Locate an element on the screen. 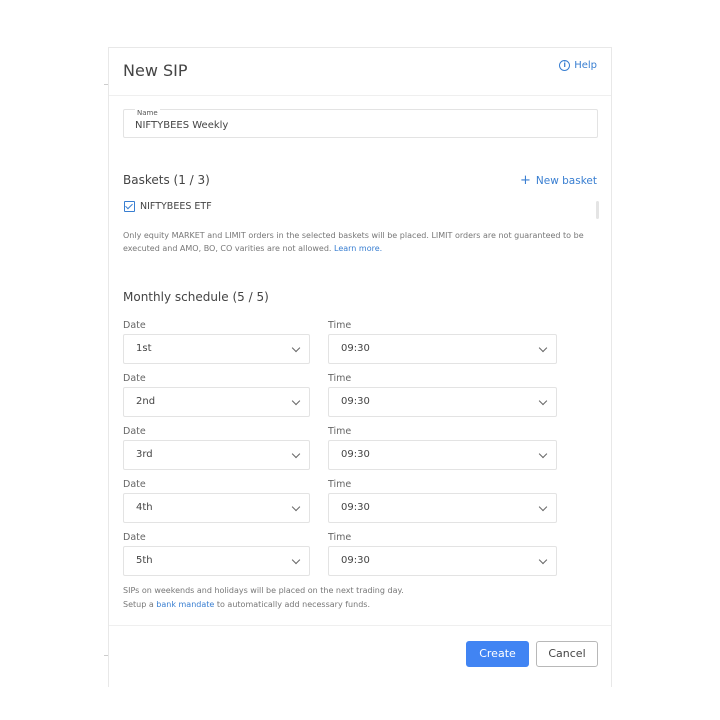  name-field: Name is located at coordinates (360, 123).